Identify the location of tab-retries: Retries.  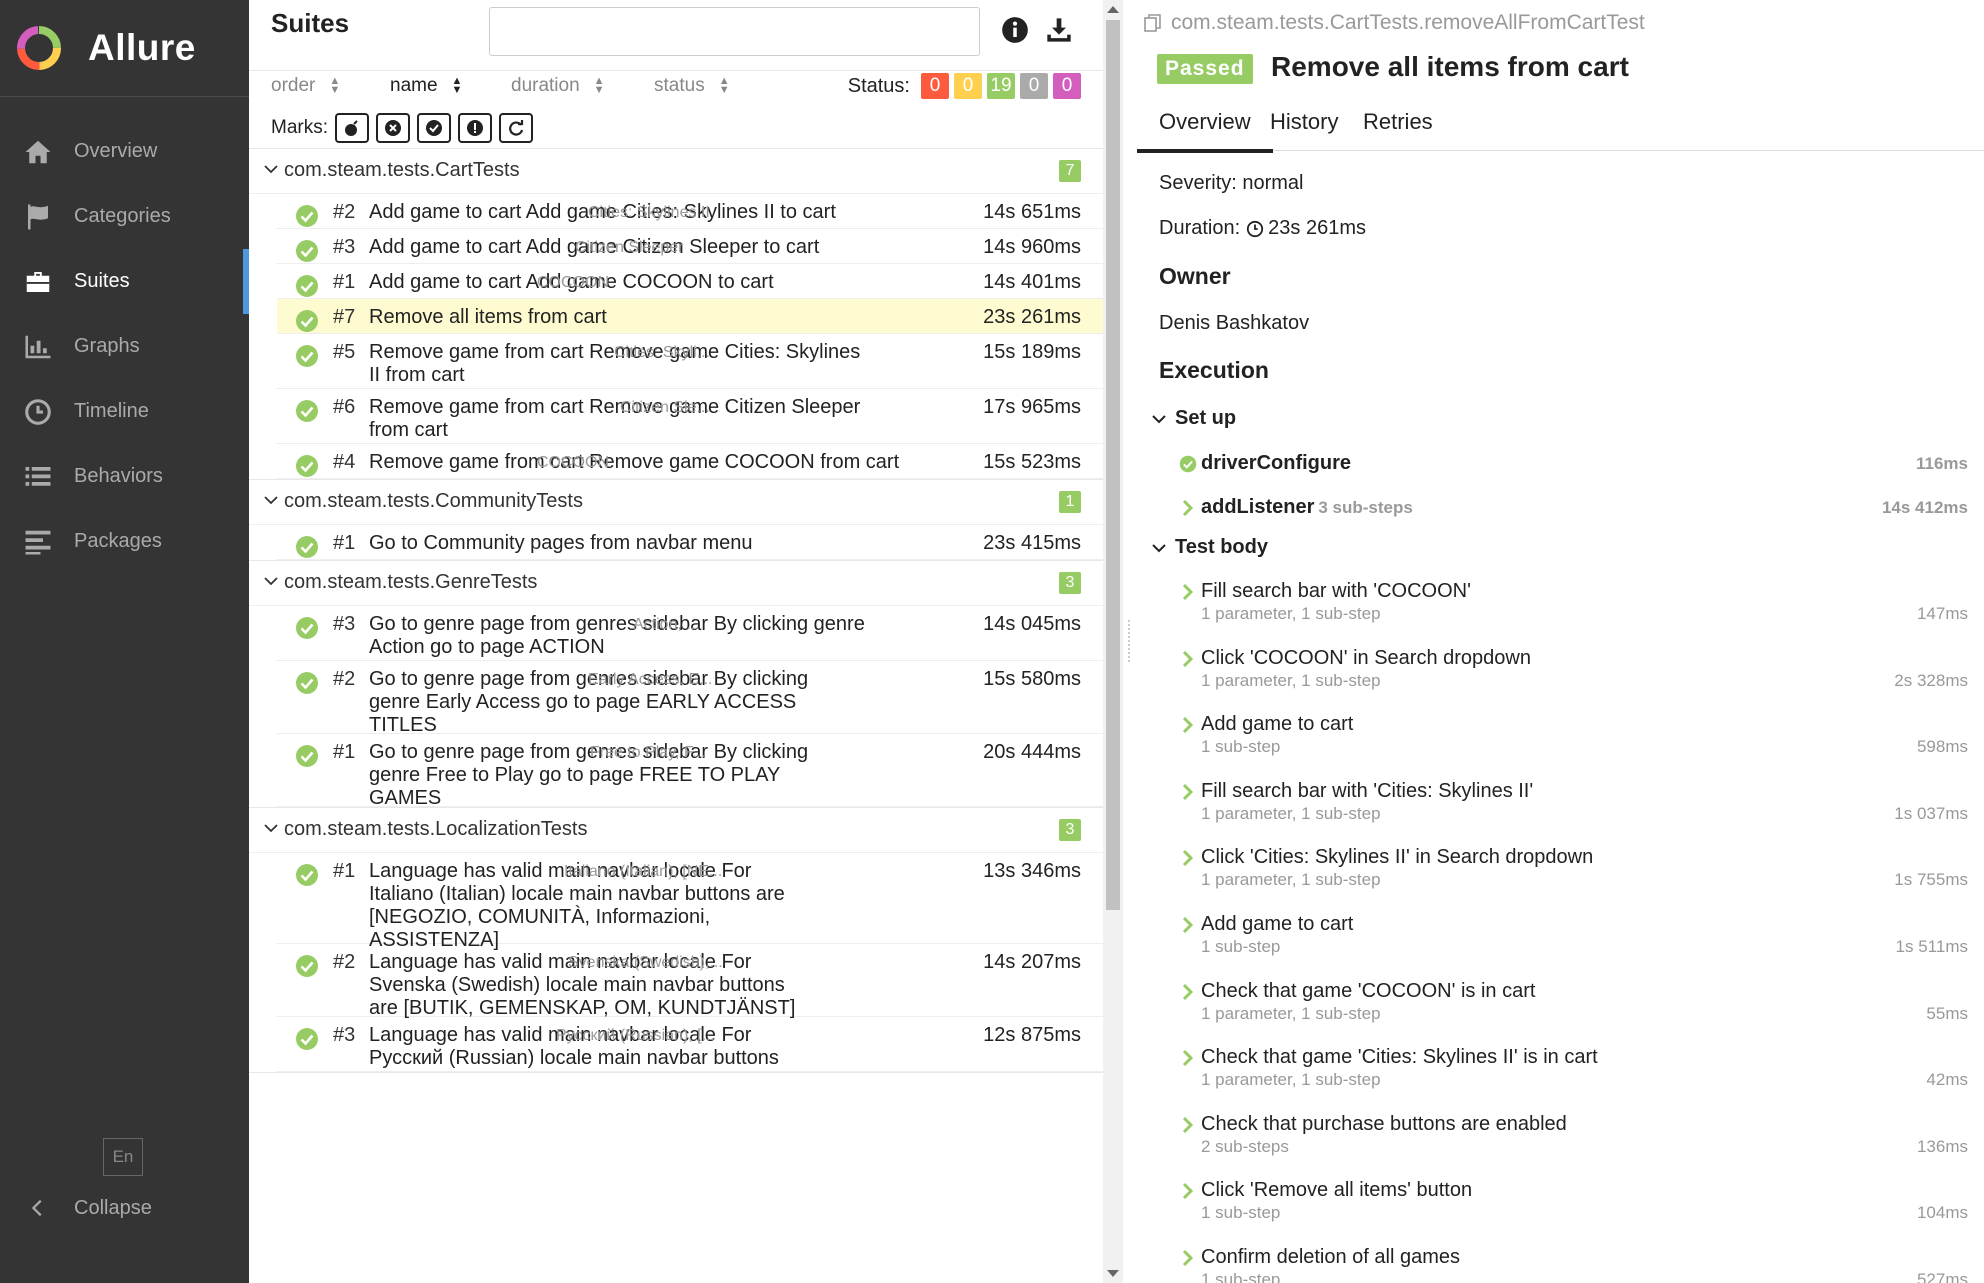
(1398, 129).